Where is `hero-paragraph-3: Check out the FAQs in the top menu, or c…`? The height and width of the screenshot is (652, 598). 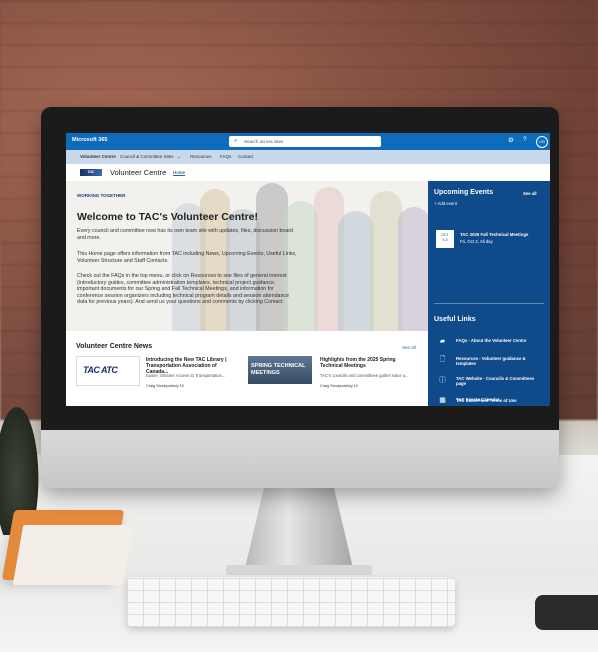
hero-paragraph-3: Check out the FAQs in the top menu, or c… is located at coordinates (183, 289).